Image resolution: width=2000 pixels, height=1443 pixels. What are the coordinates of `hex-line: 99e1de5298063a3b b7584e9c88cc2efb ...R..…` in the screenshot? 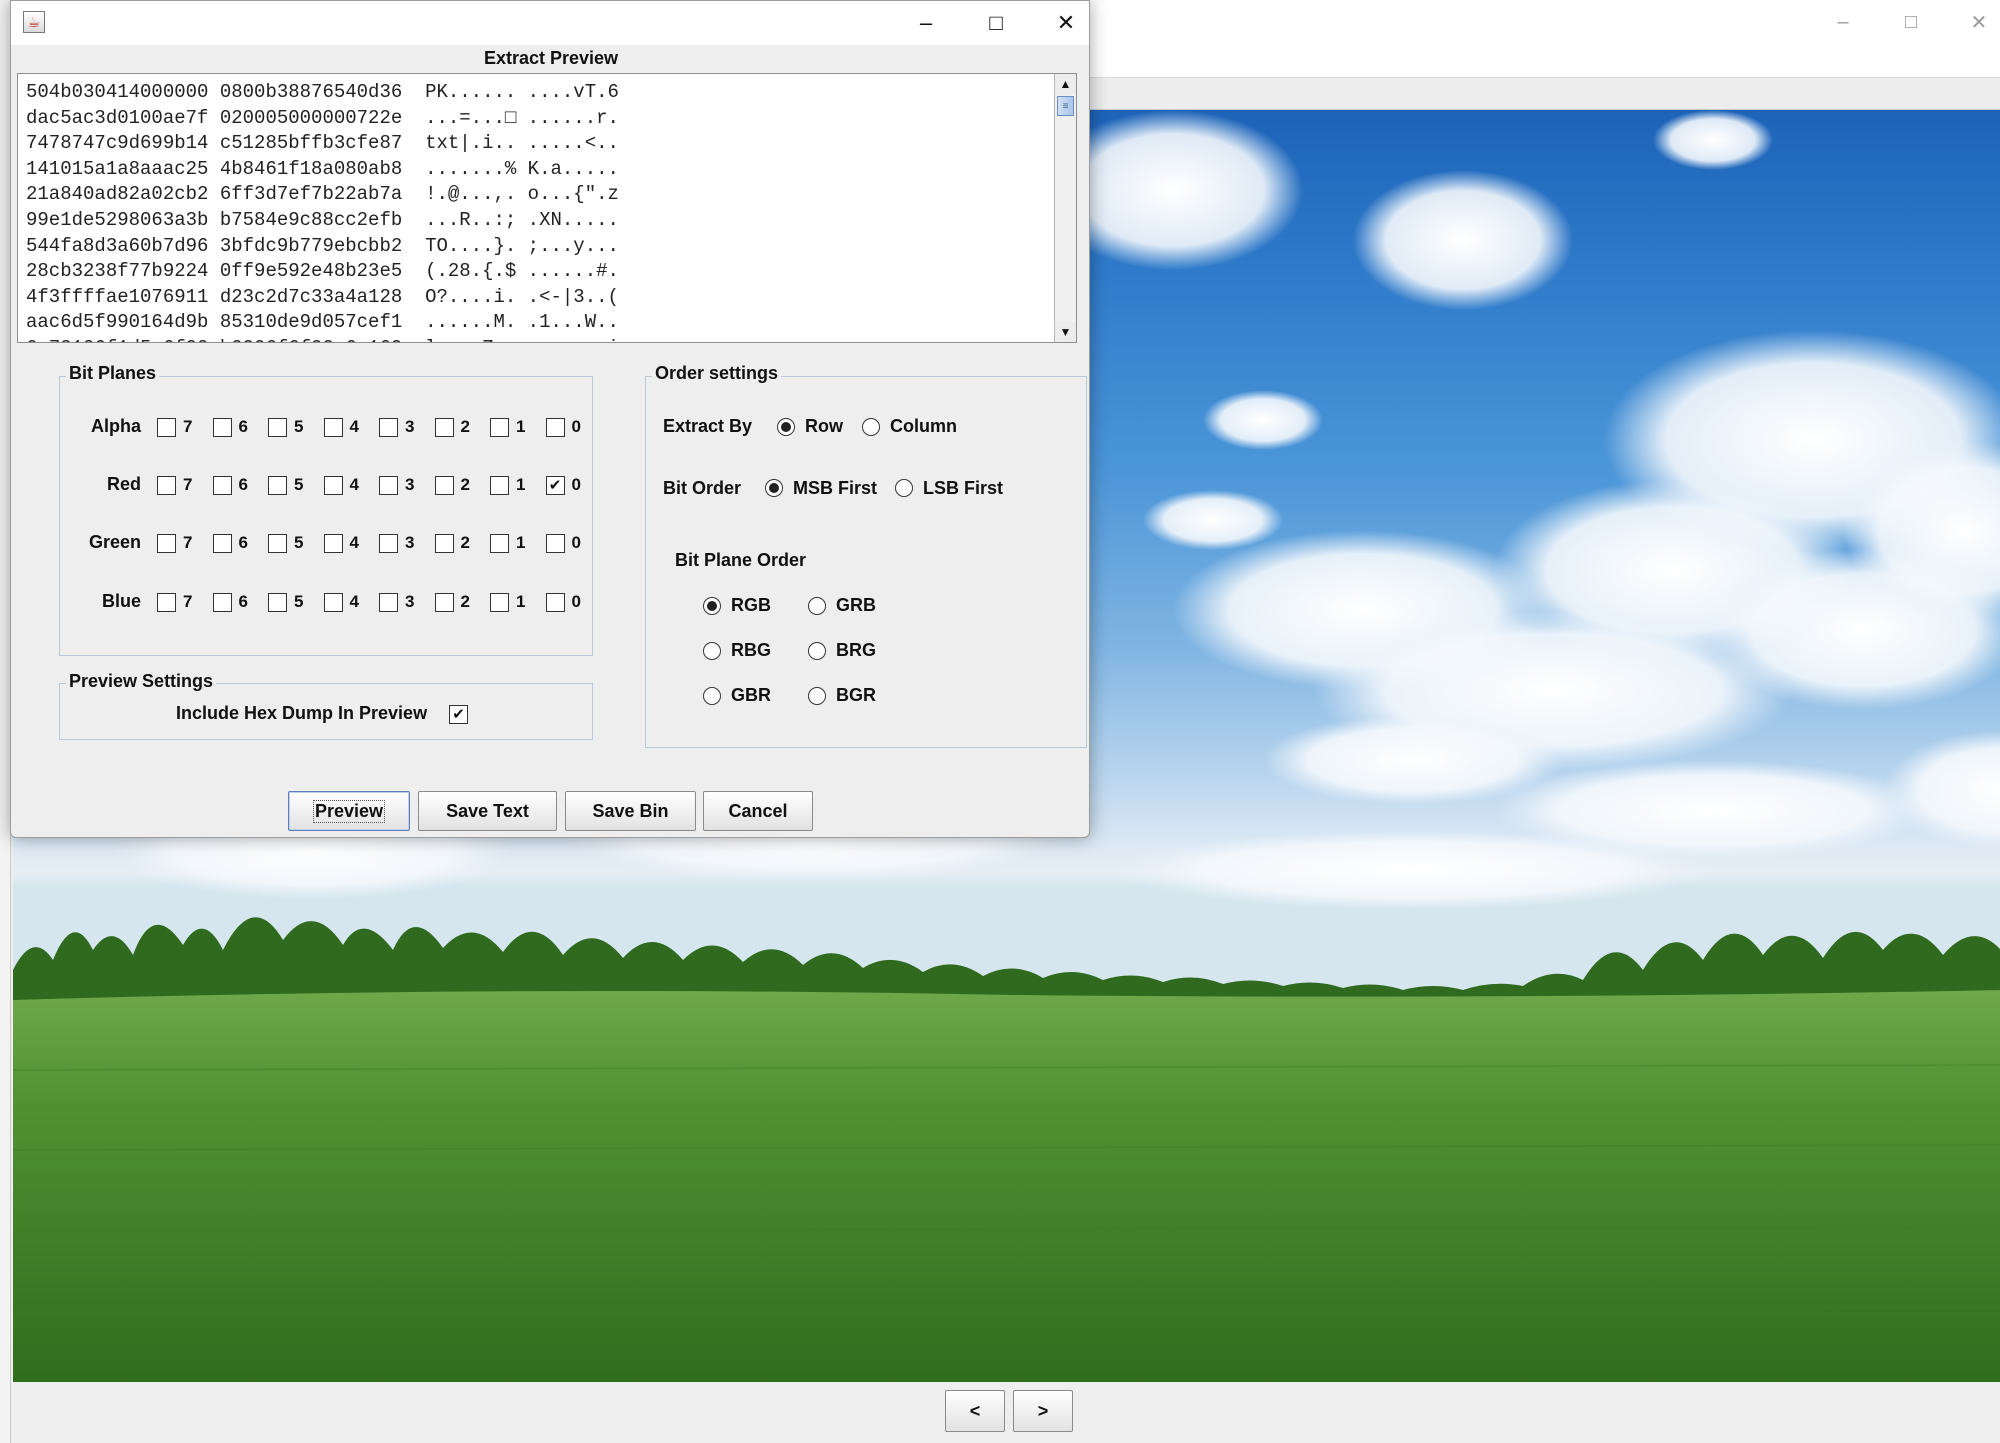 It's located at (322, 219).